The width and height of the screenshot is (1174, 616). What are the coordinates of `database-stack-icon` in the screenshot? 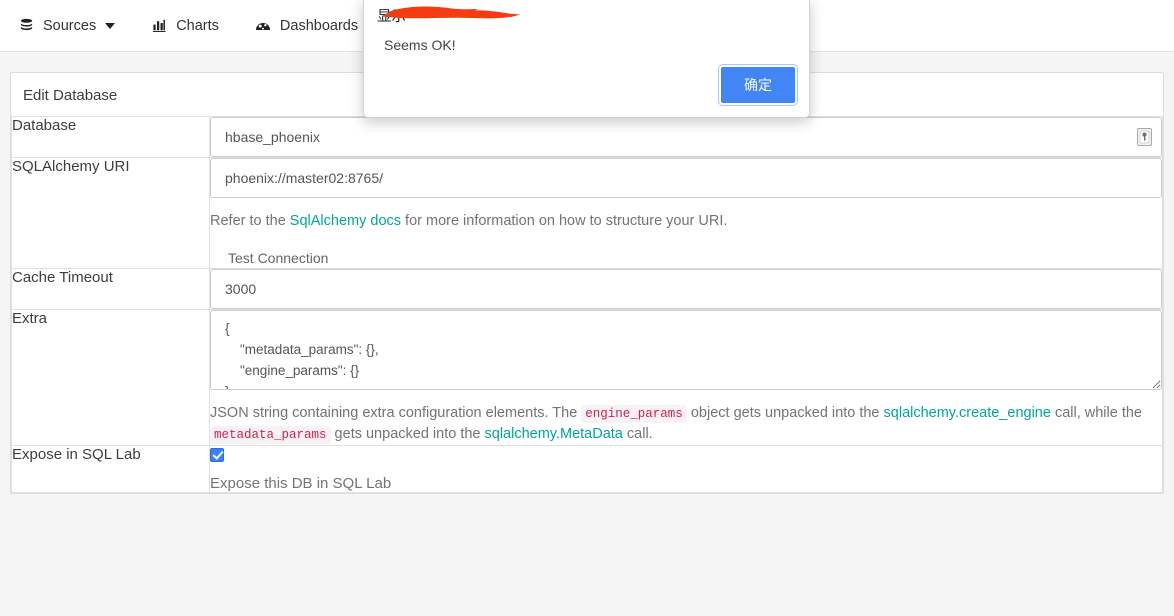 It's located at (26, 26).